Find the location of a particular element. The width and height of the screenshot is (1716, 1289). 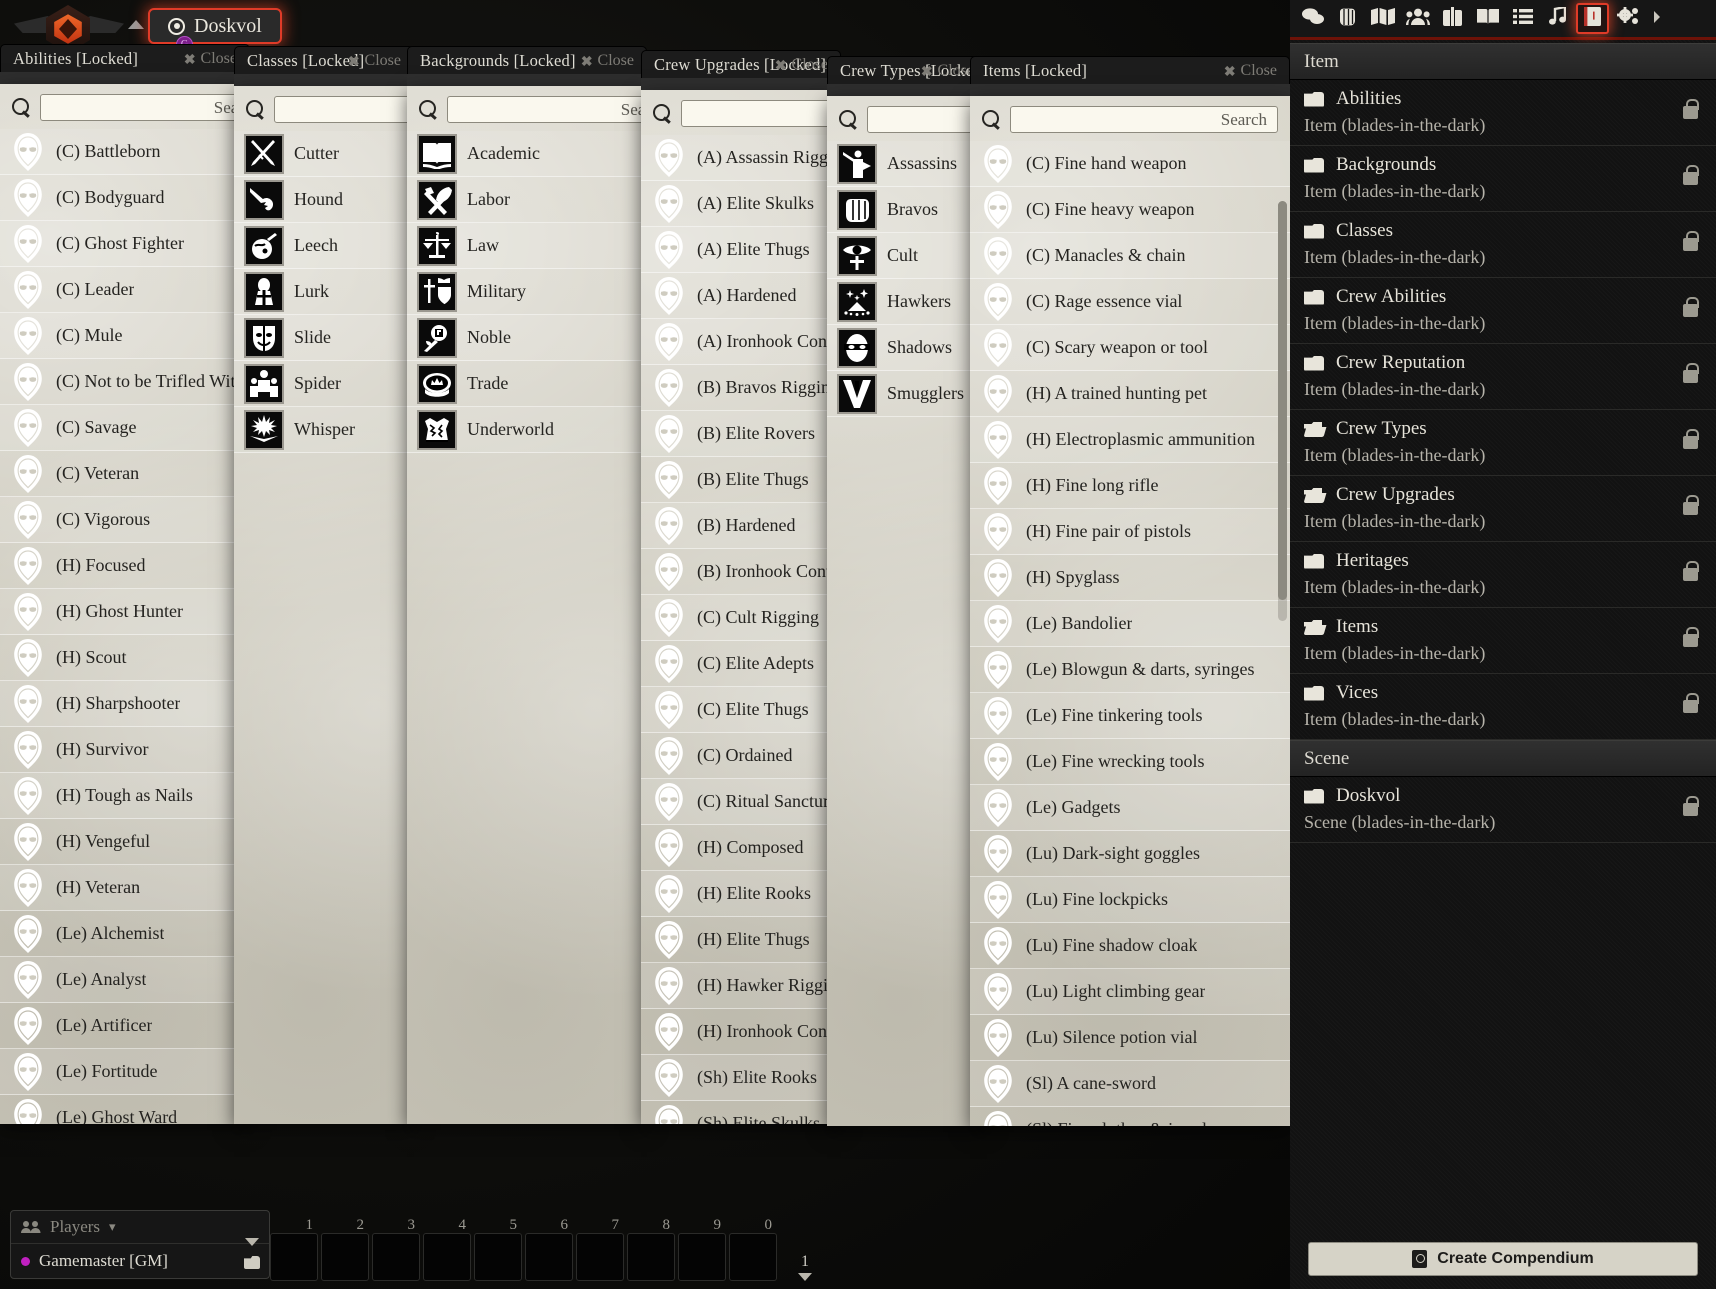

foundry-logo is located at coordinates (69, 28).